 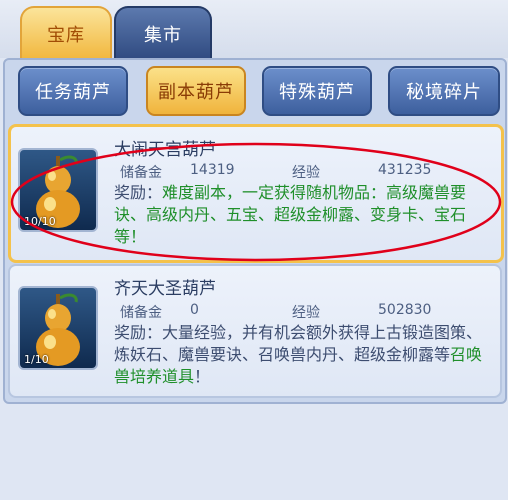 I want to click on reward-tail: ！, so click(x=202, y=376).